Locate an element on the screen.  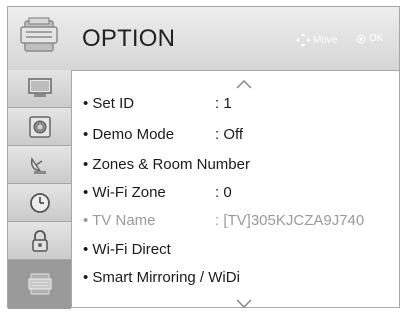
satellite-dish-icon is located at coordinates (38, 165).